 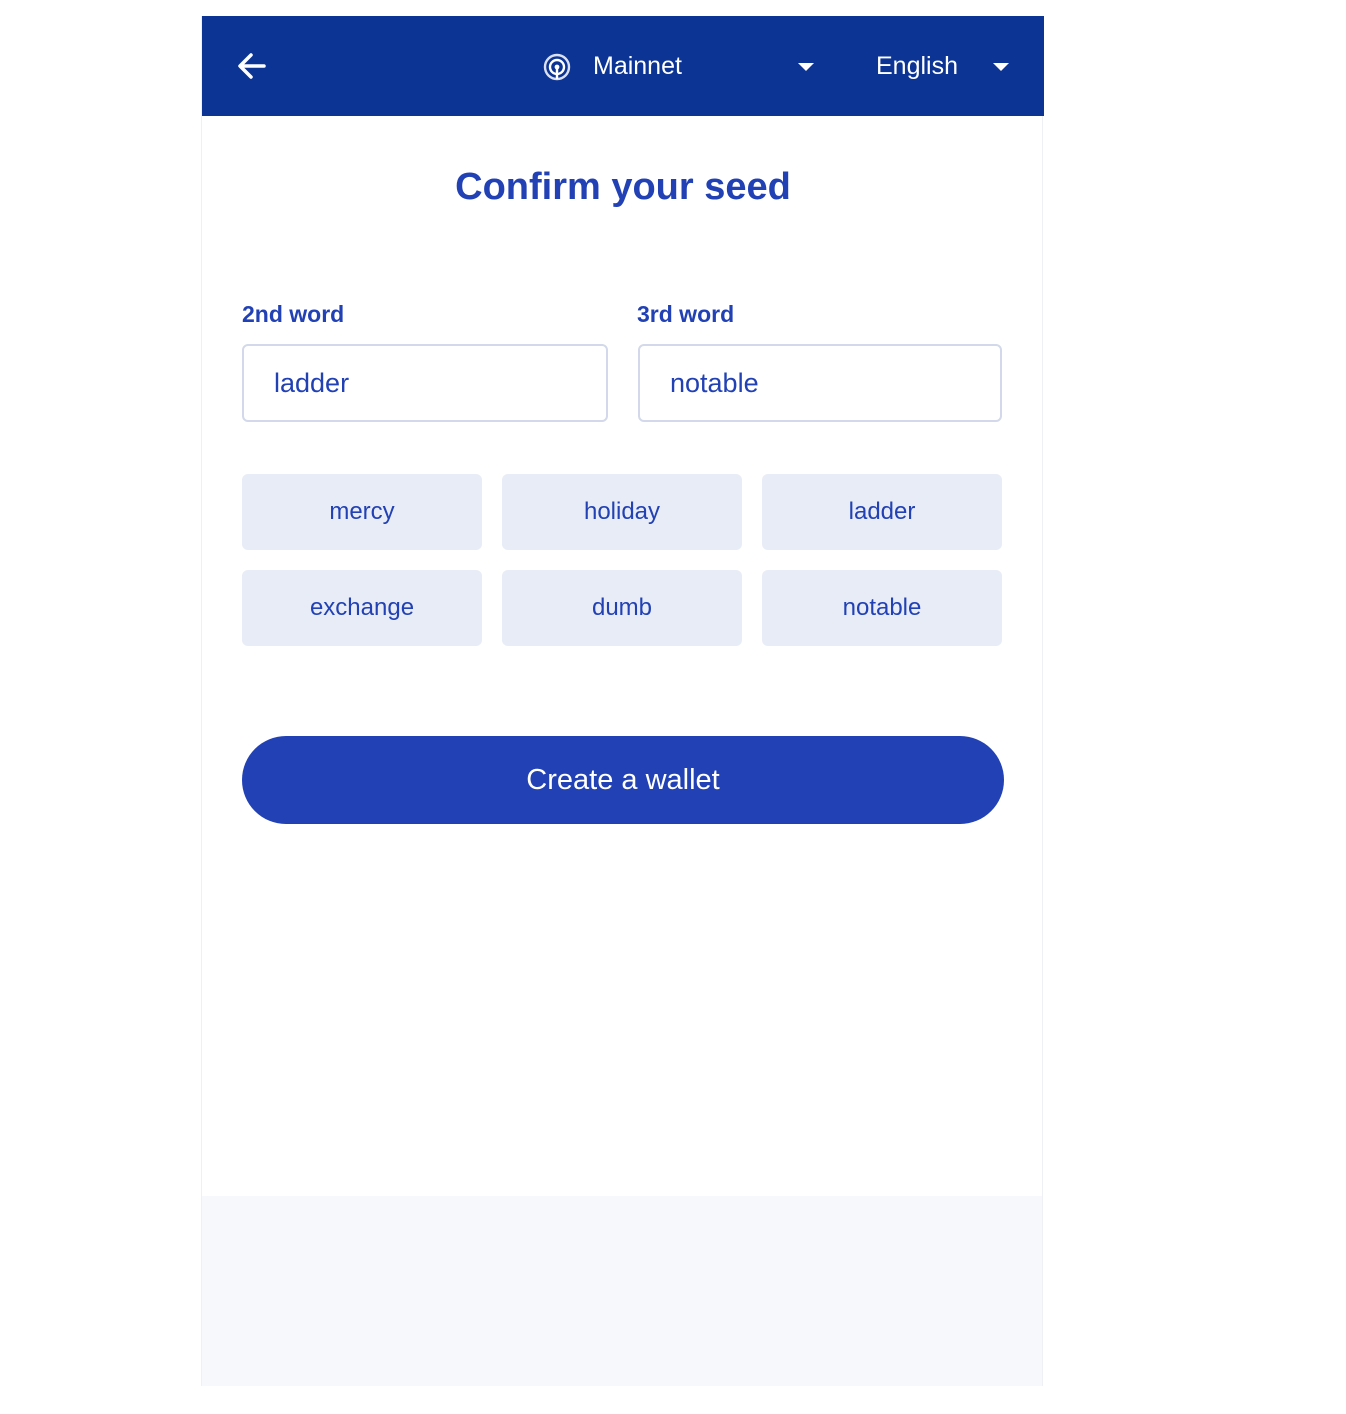 I want to click on third-word-label: 3rd word, so click(x=686, y=314).